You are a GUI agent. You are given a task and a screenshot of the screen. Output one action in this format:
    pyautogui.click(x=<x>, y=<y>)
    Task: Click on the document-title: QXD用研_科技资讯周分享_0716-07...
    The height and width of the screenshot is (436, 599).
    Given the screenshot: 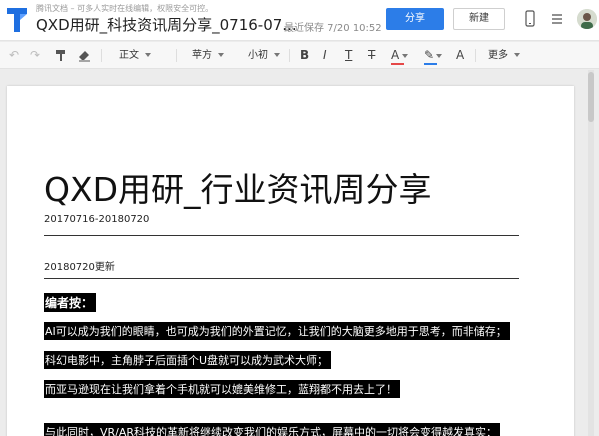 What is the action you would take?
    pyautogui.click(x=166, y=24)
    